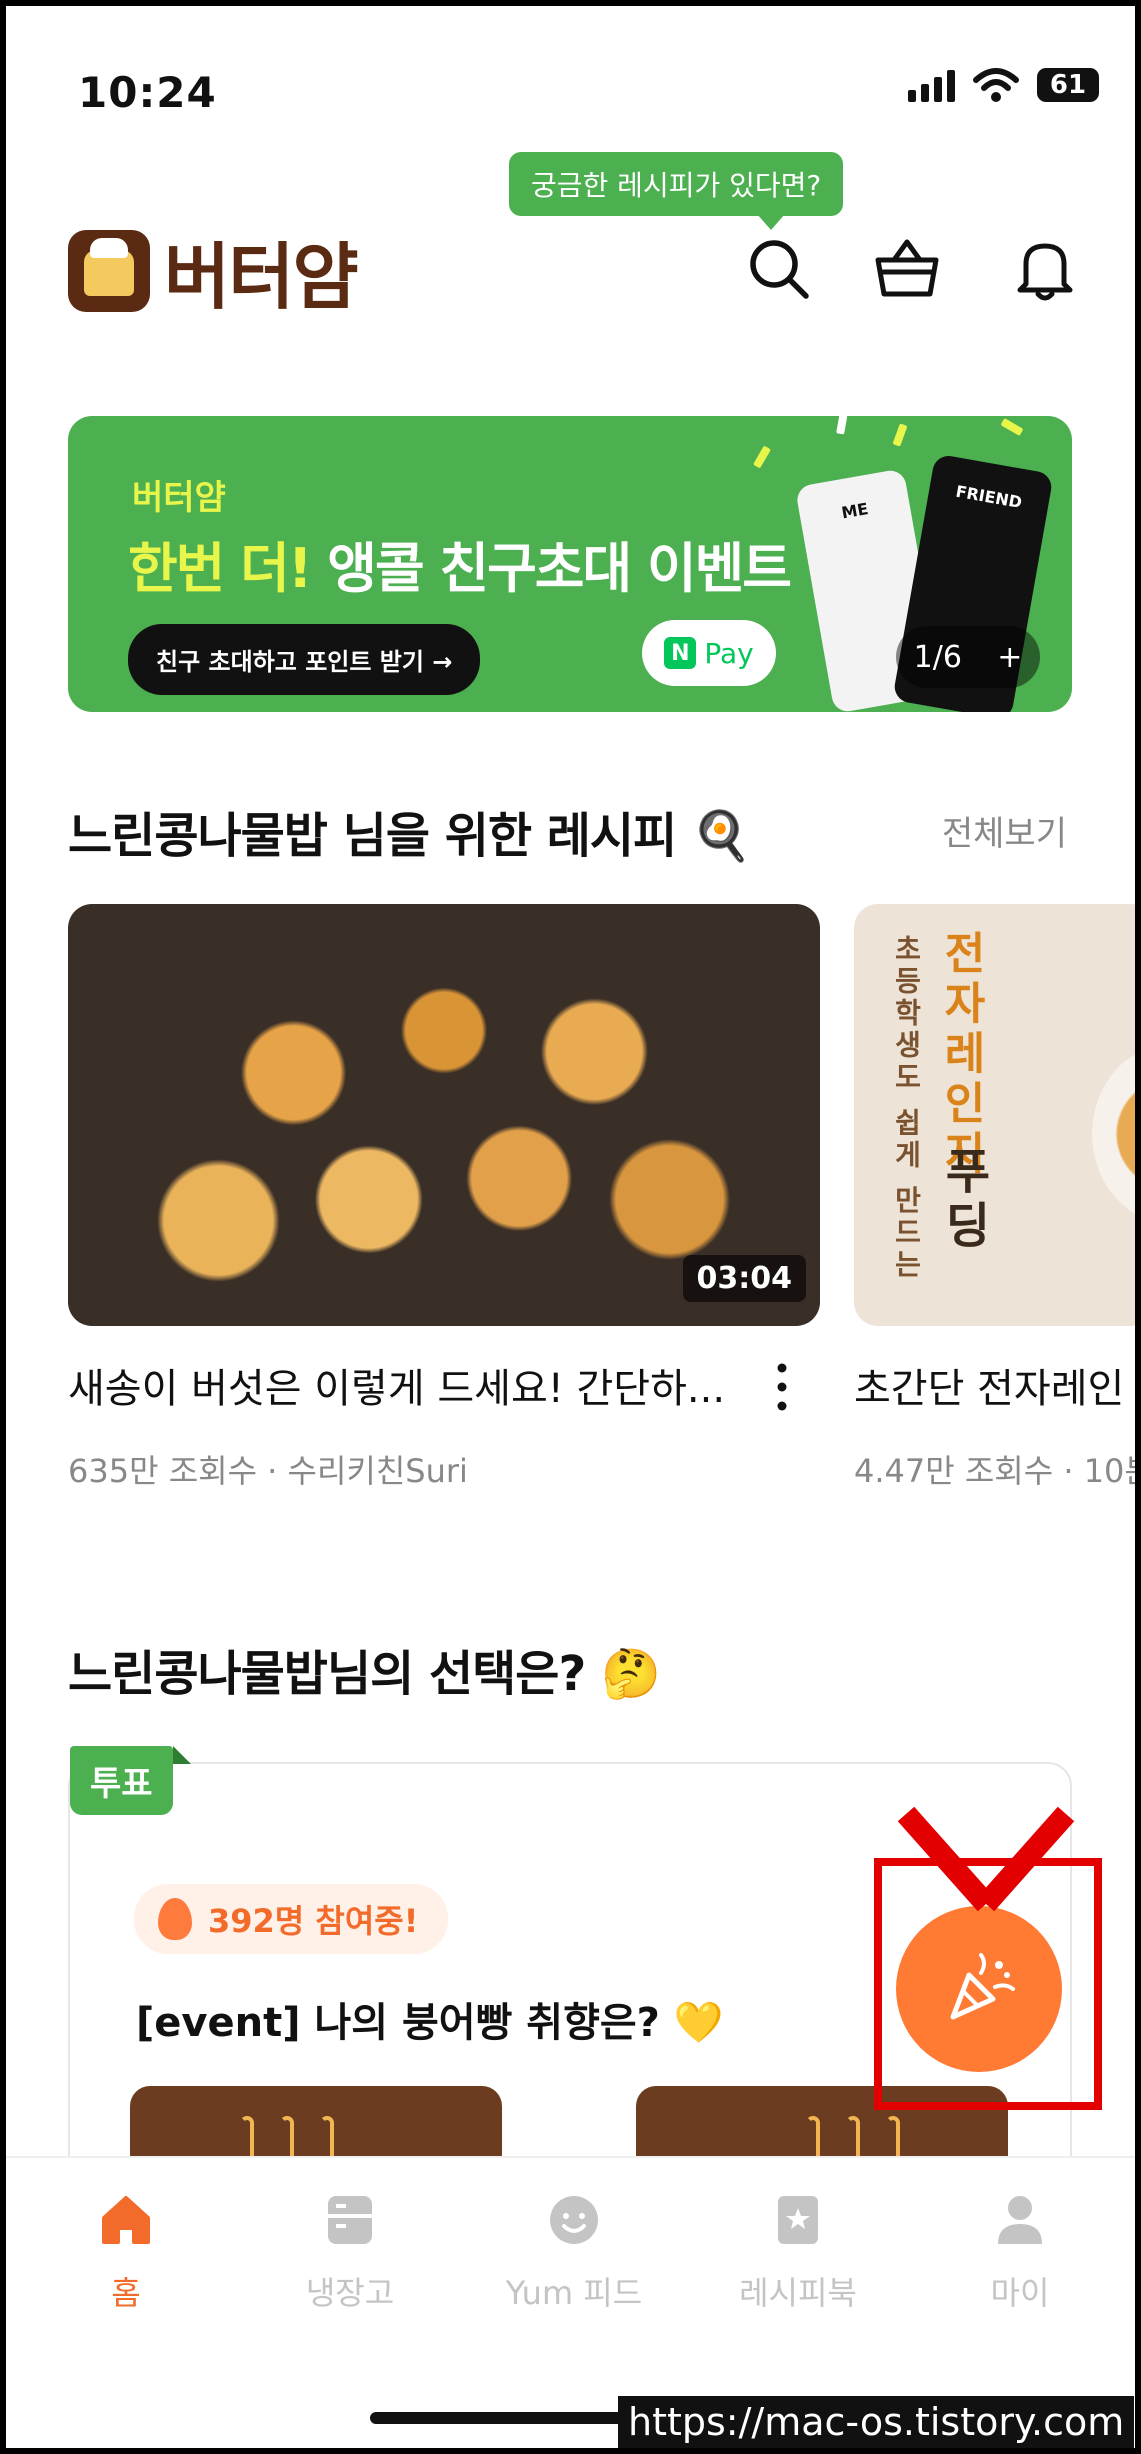 Image resolution: width=1141 pixels, height=2454 pixels. Describe the element at coordinates (989, 1385) in the screenshot. I see `recipe-title: 초간단 전자레인` at that location.